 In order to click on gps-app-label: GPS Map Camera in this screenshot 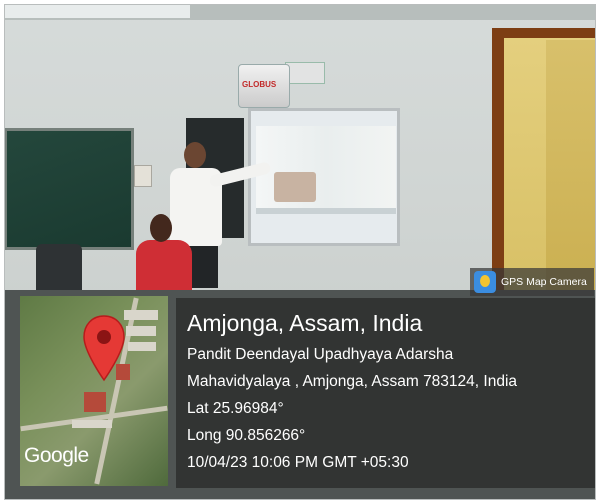, I will do `click(544, 282)`.